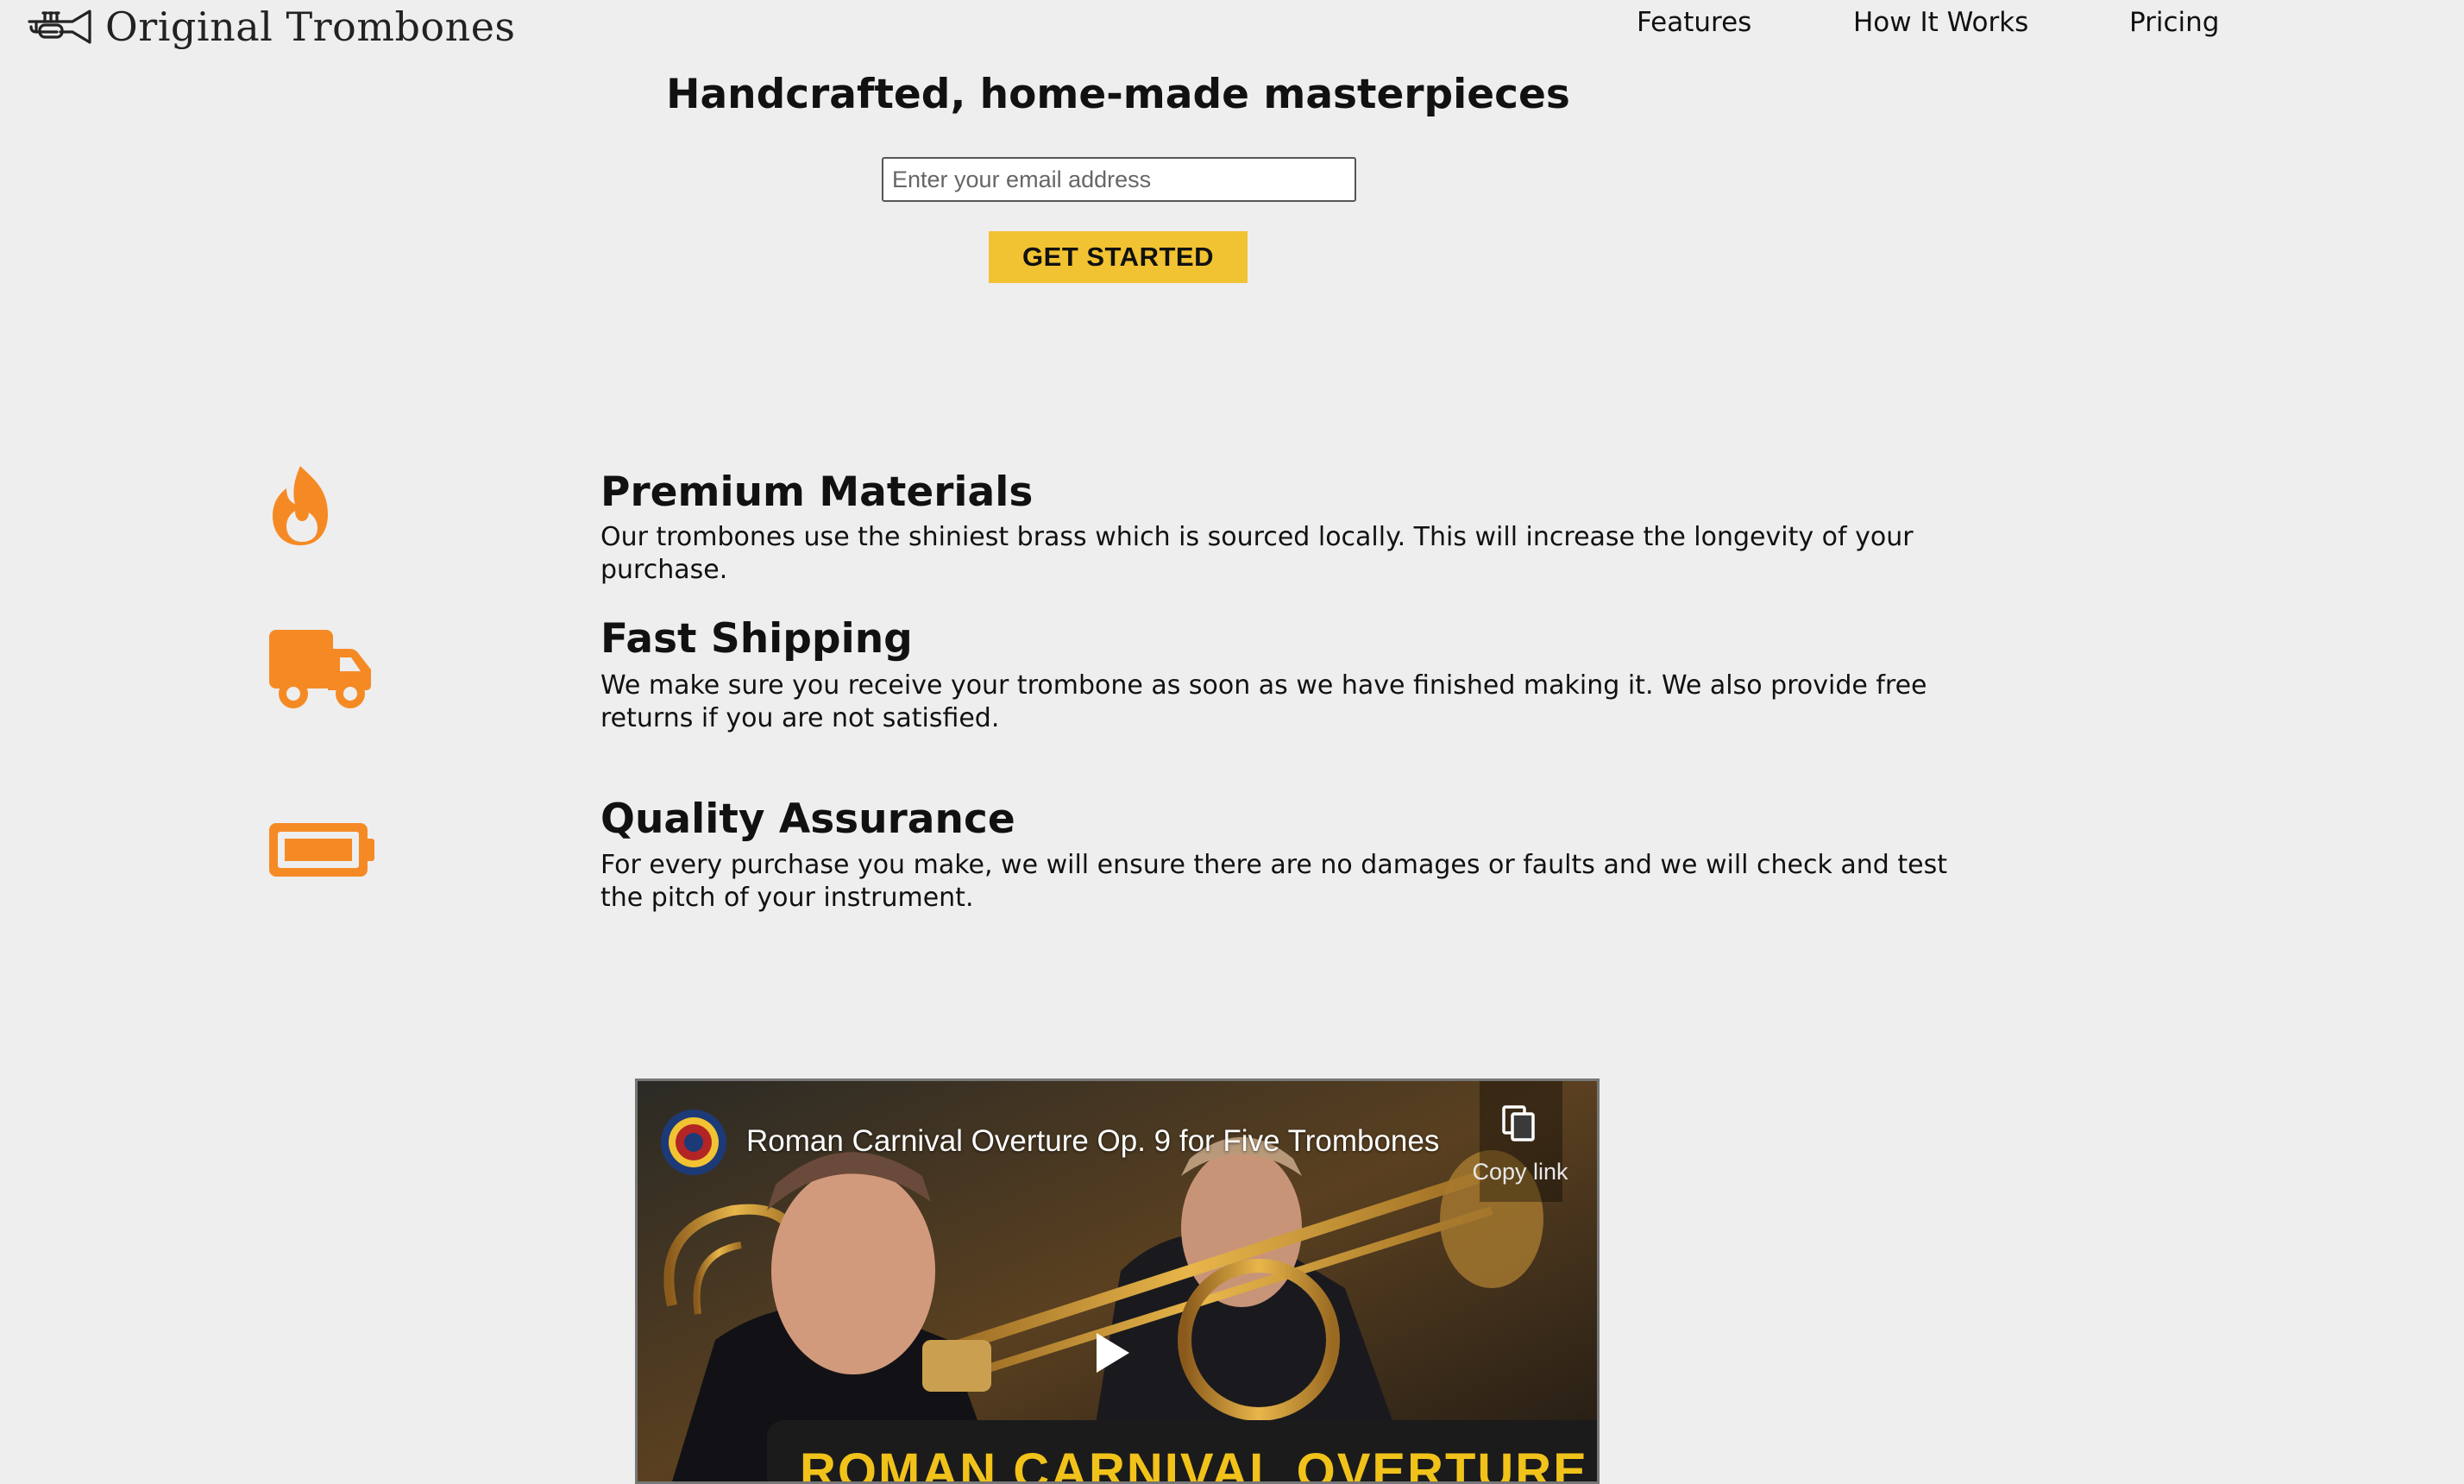  I want to click on copy-icon, so click(1518, 1123).